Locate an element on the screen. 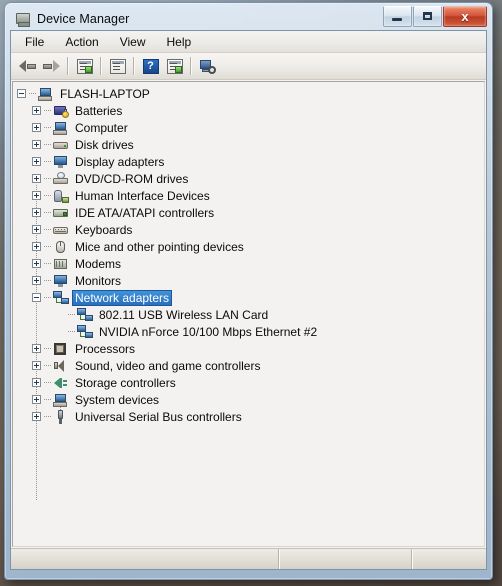 The image size is (502, 586). system-device-icon is located at coordinates (61, 400).